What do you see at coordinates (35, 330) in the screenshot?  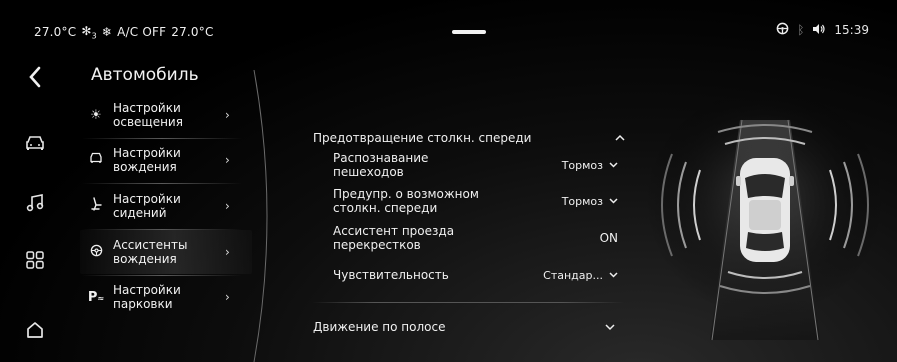 I see `home-icon` at bounding box center [35, 330].